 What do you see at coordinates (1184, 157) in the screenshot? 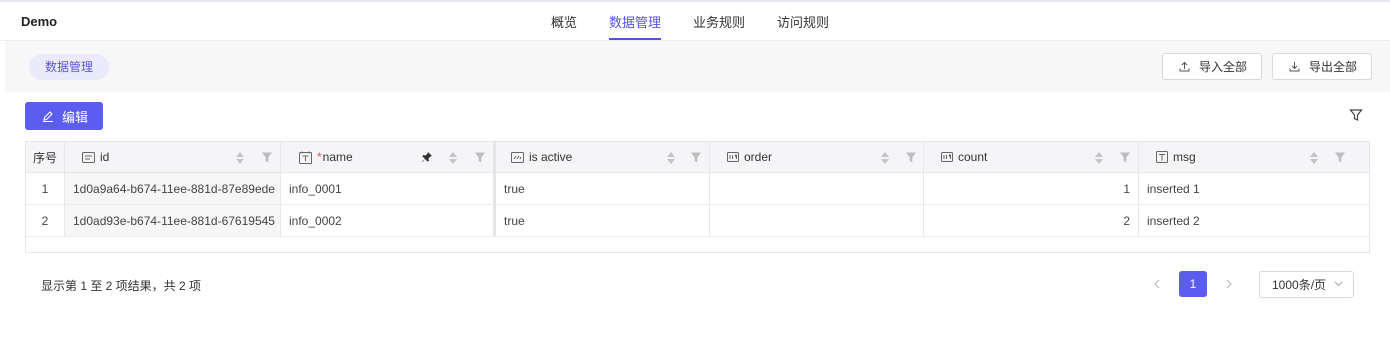
I see `column-header-msg-label: msg` at bounding box center [1184, 157].